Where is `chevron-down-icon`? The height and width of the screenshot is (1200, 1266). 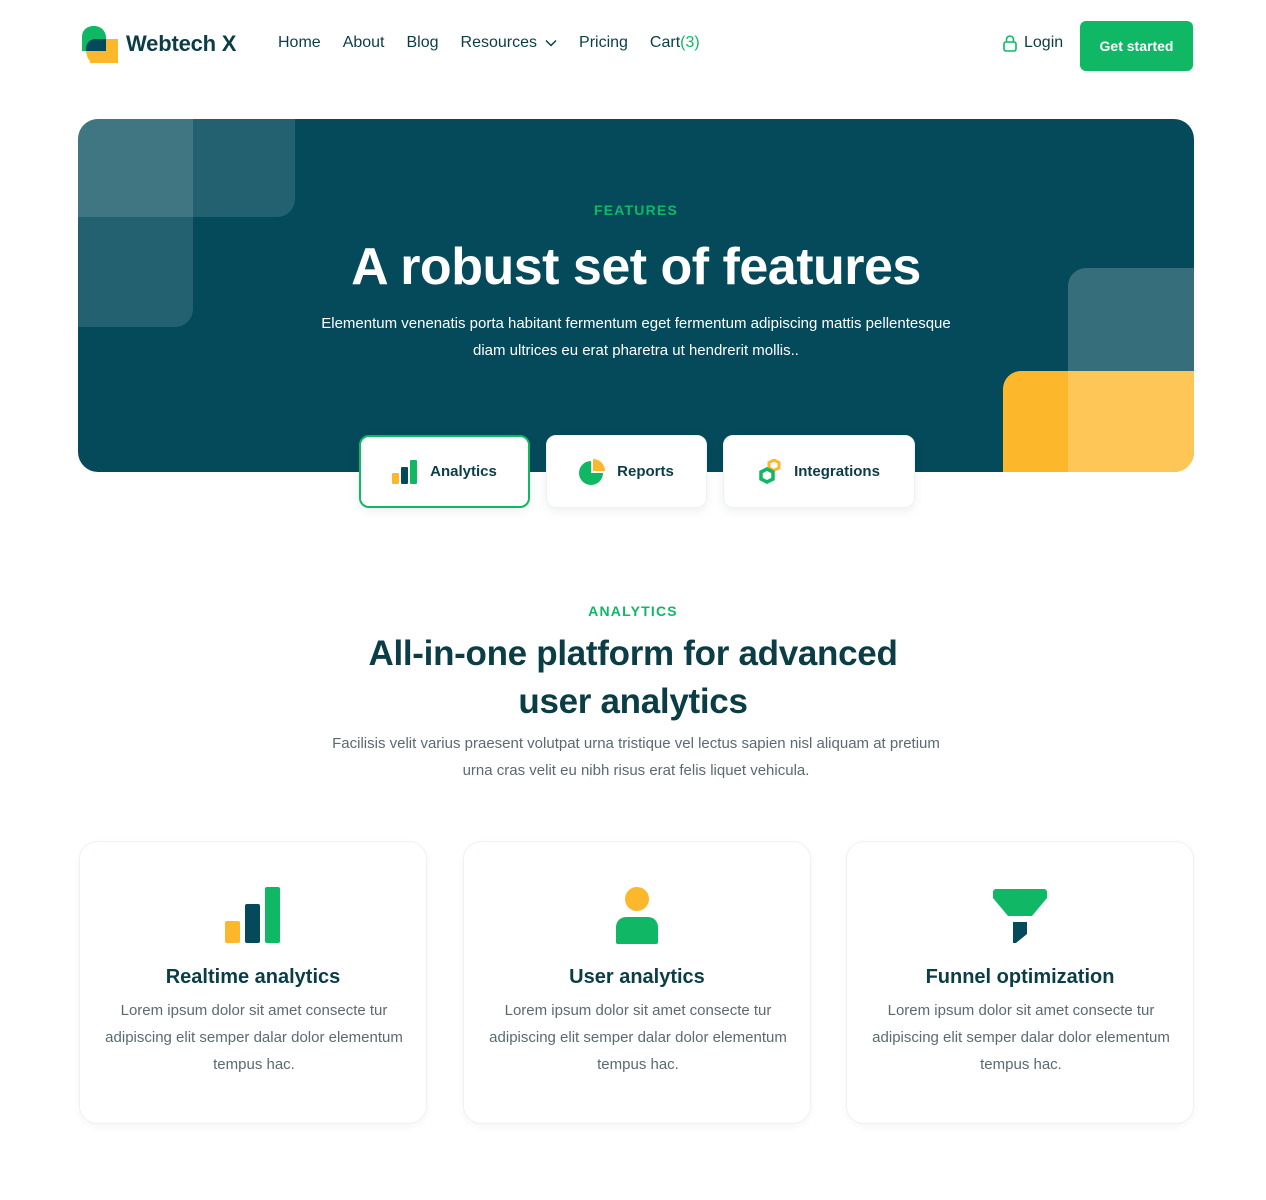 chevron-down-icon is located at coordinates (551, 43).